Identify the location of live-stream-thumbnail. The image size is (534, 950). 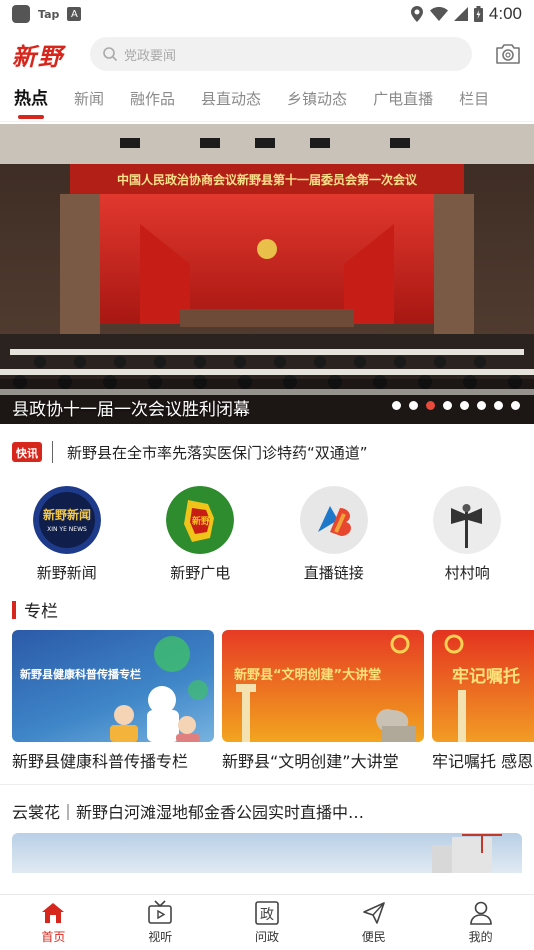
(267, 853).